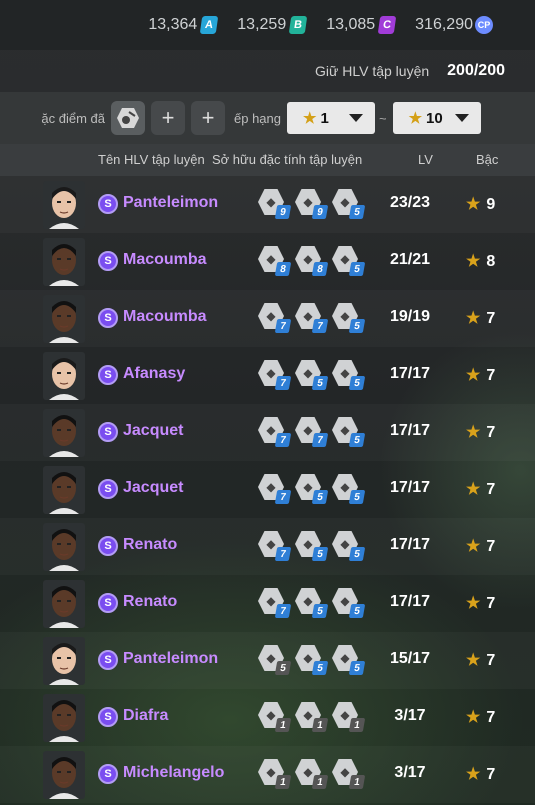  I want to click on plus-icon: +, so click(208, 117).